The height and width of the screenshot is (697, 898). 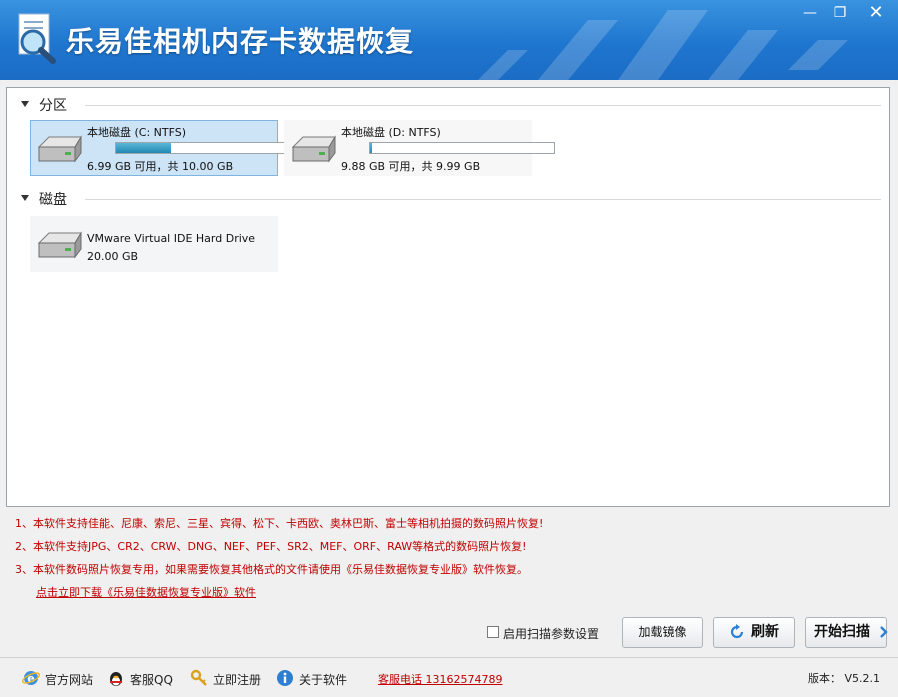 I want to click on download-pro-link: 点击立即下载《乐易佳数据恢复专业版》软件, so click(x=146, y=592).